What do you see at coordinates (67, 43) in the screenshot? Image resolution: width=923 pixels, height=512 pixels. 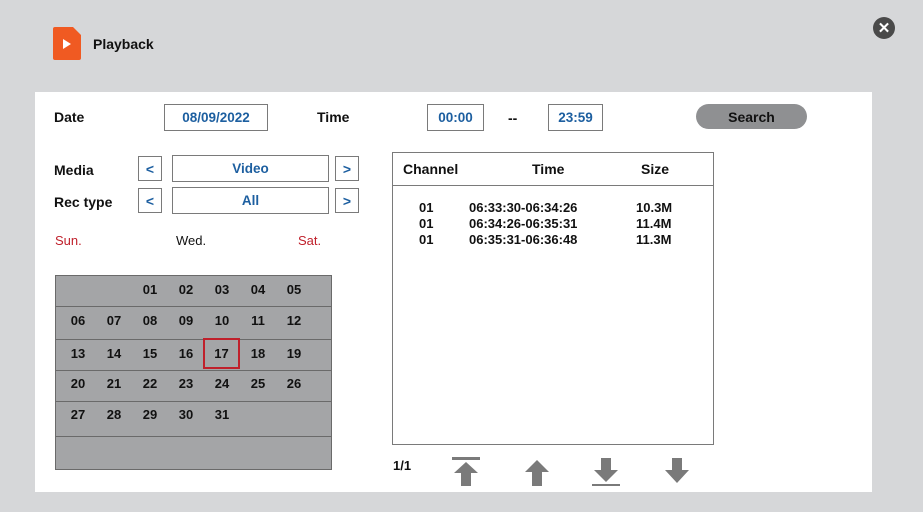 I see `playback-file-icon` at bounding box center [67, 43].